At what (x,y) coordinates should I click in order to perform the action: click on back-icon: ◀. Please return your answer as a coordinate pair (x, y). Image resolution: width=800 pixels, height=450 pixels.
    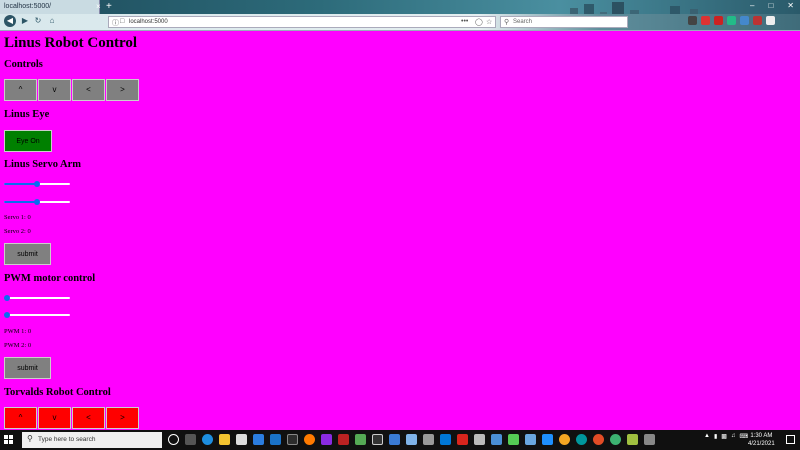
    Looking at the image, I should click on (10, 21).